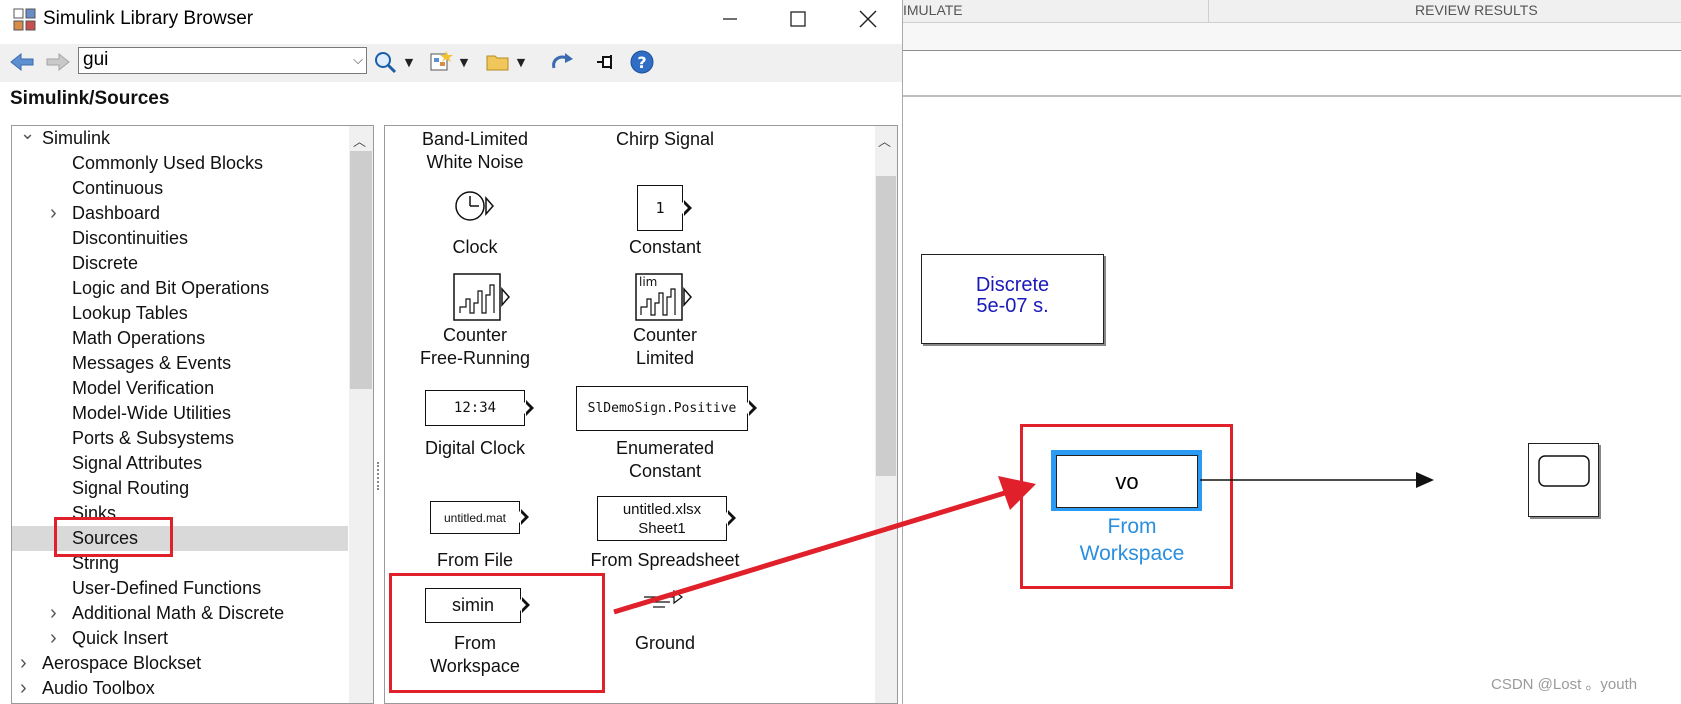 This screenshot has width=1681, height=704. I want to click on chevron-down-icon: ⌄, so click(27, 136).